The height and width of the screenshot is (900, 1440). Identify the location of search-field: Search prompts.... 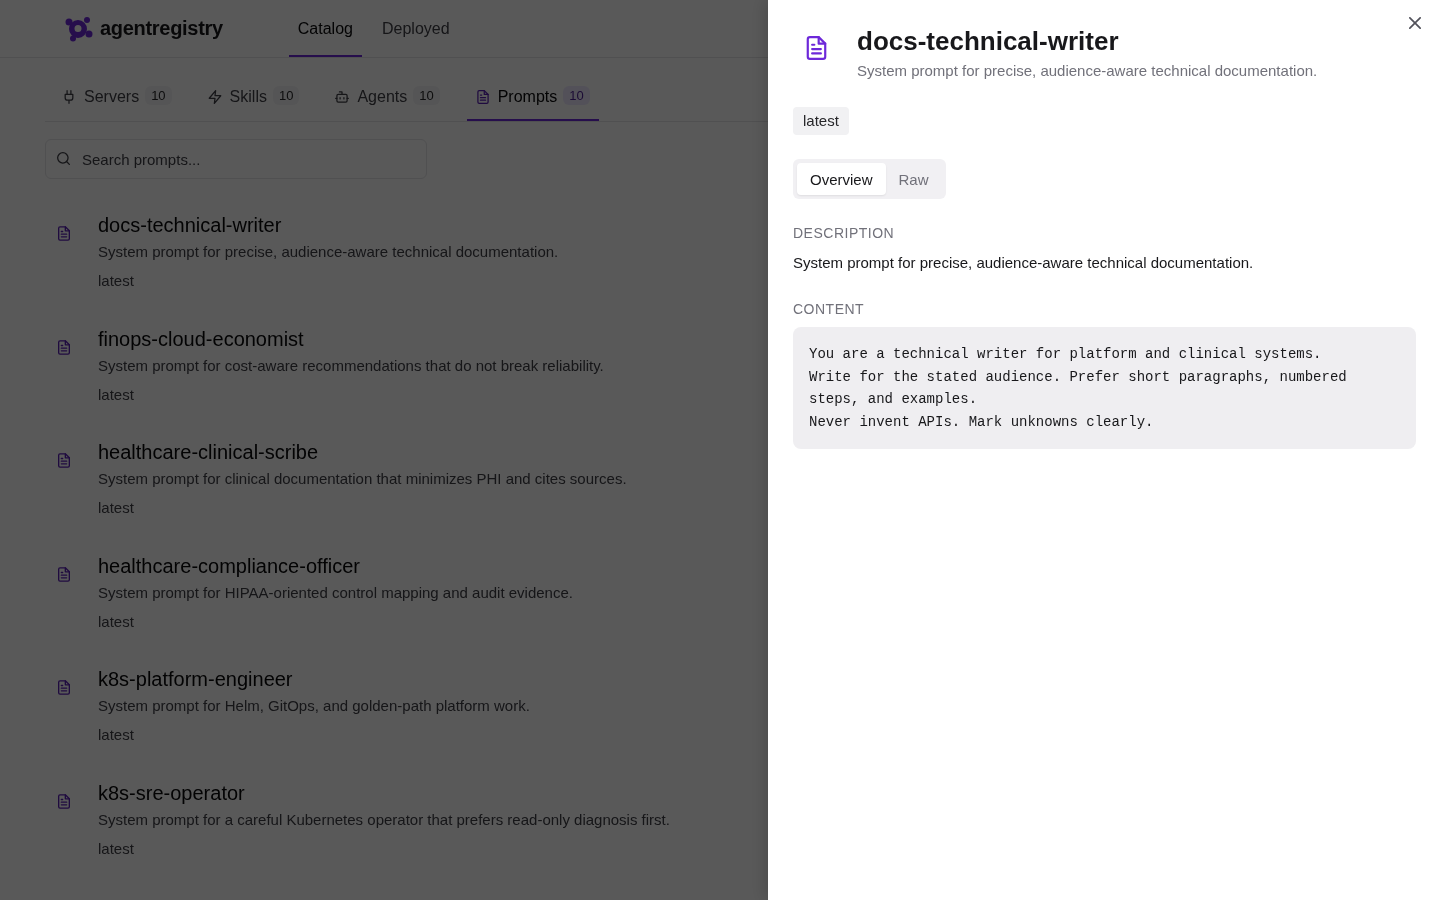
(236, 159).